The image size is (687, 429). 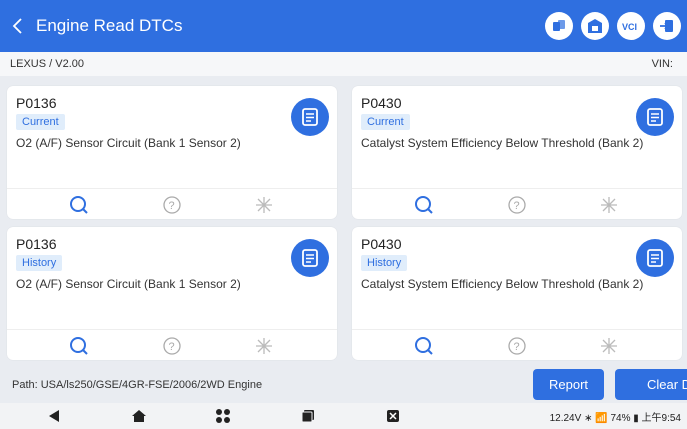 I want to click on svg-text: VCI, so click(x=629, y=27).